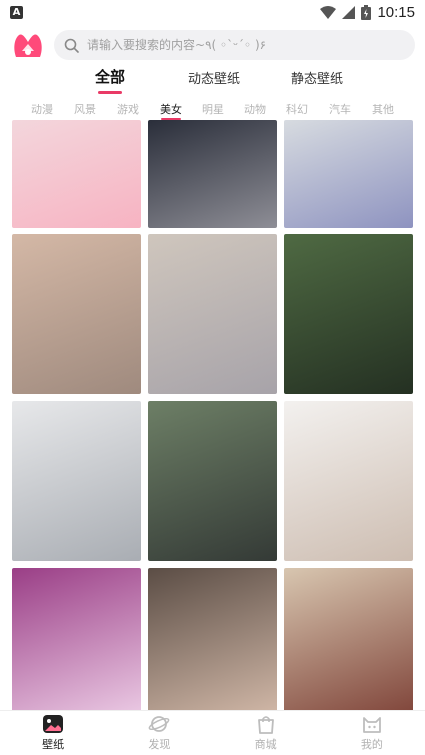  I want to click on nav-mall: 商城, so click(266, 733).